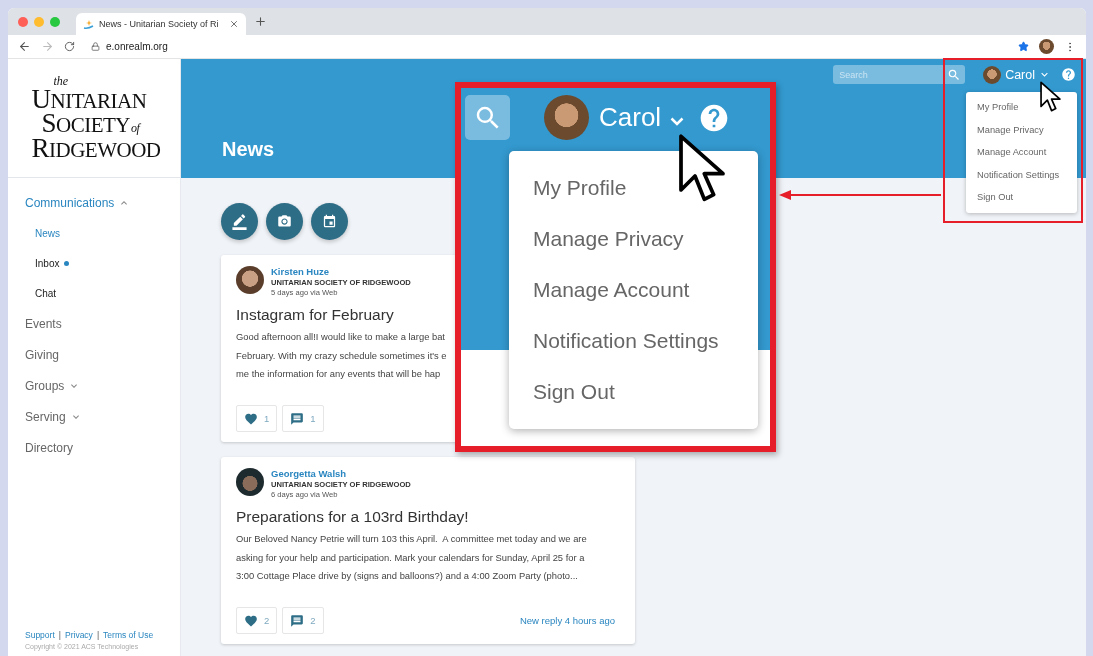 This screenshot has width=1093, height=656. Describe the element at coordinates (24, 46) in the screenshot. I see `back-icon` at that location.